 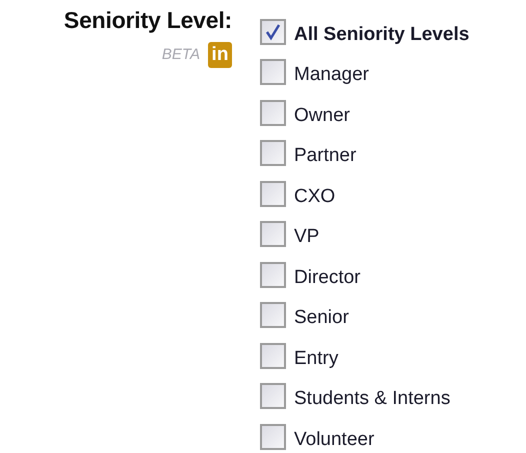 What do you see at coordinates (327, 278) in the screenshot?
I see `option-label: Director` at bounding box center [327, 278].